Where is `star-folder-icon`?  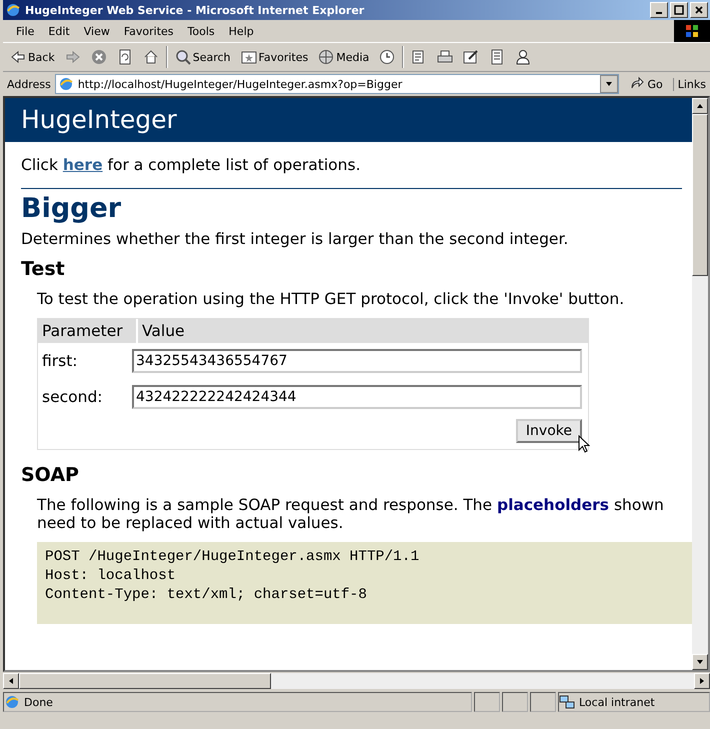 star-folder-icon is located at coordinates (248, 57).